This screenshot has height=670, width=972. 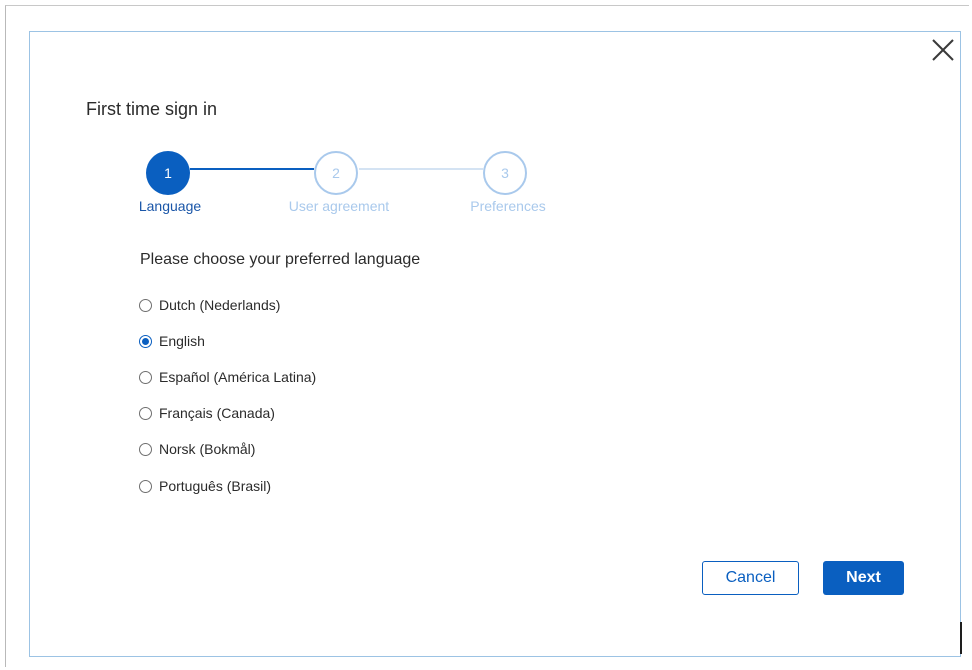 What do you see at coordinates (207, 449) in the screenshot?
I see `language-option-label: Norsk (Bokmål)` at bounding box center [207, 449].